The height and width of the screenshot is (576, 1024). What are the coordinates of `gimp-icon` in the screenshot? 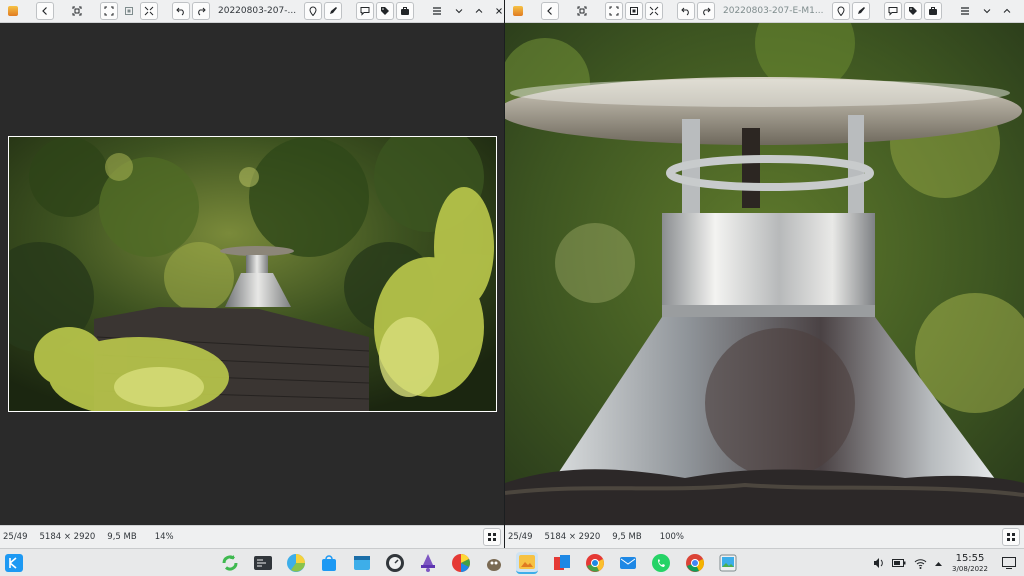 It's located at (494, 563).